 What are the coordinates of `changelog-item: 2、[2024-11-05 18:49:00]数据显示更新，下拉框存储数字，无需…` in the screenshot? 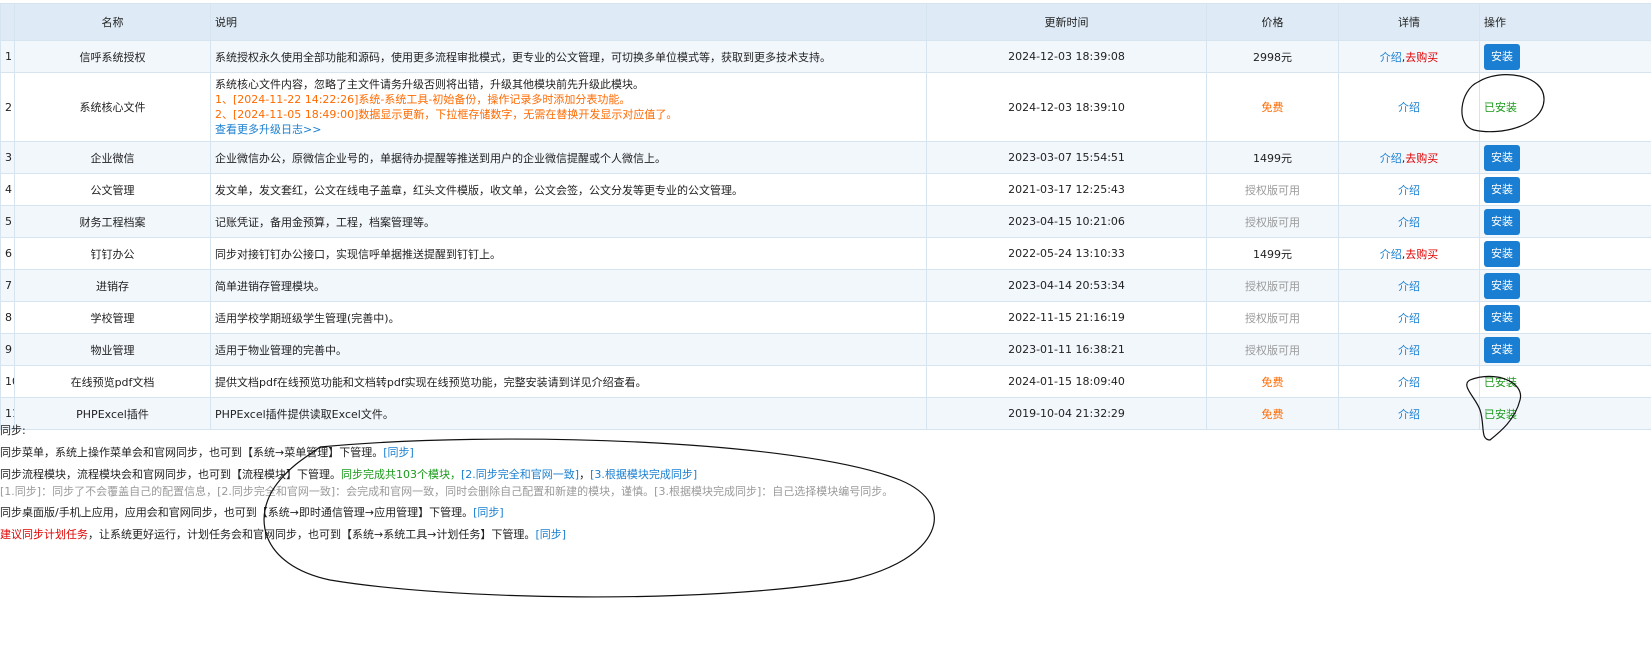 It's located at (446, 114).